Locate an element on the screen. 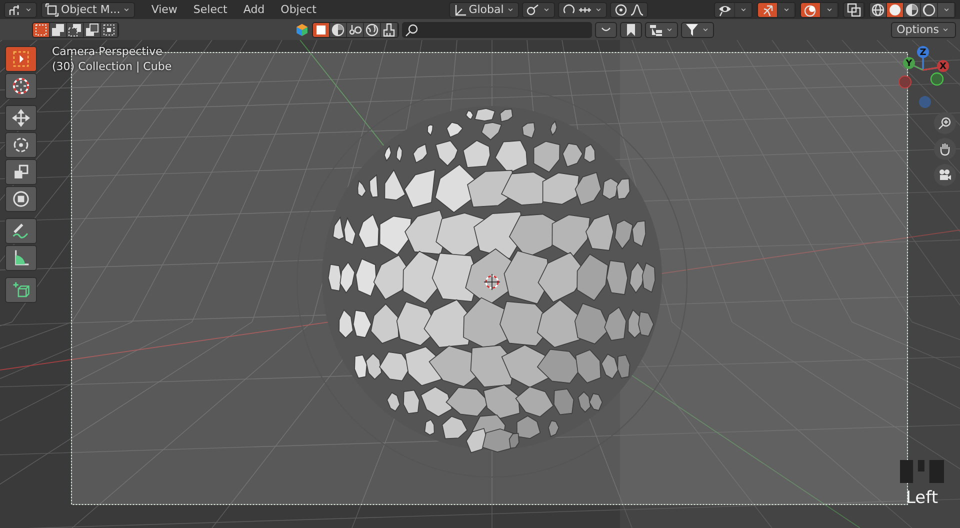 This screenshot has height=528, width=960. material-shading-button is located at coordinates (913, 9).